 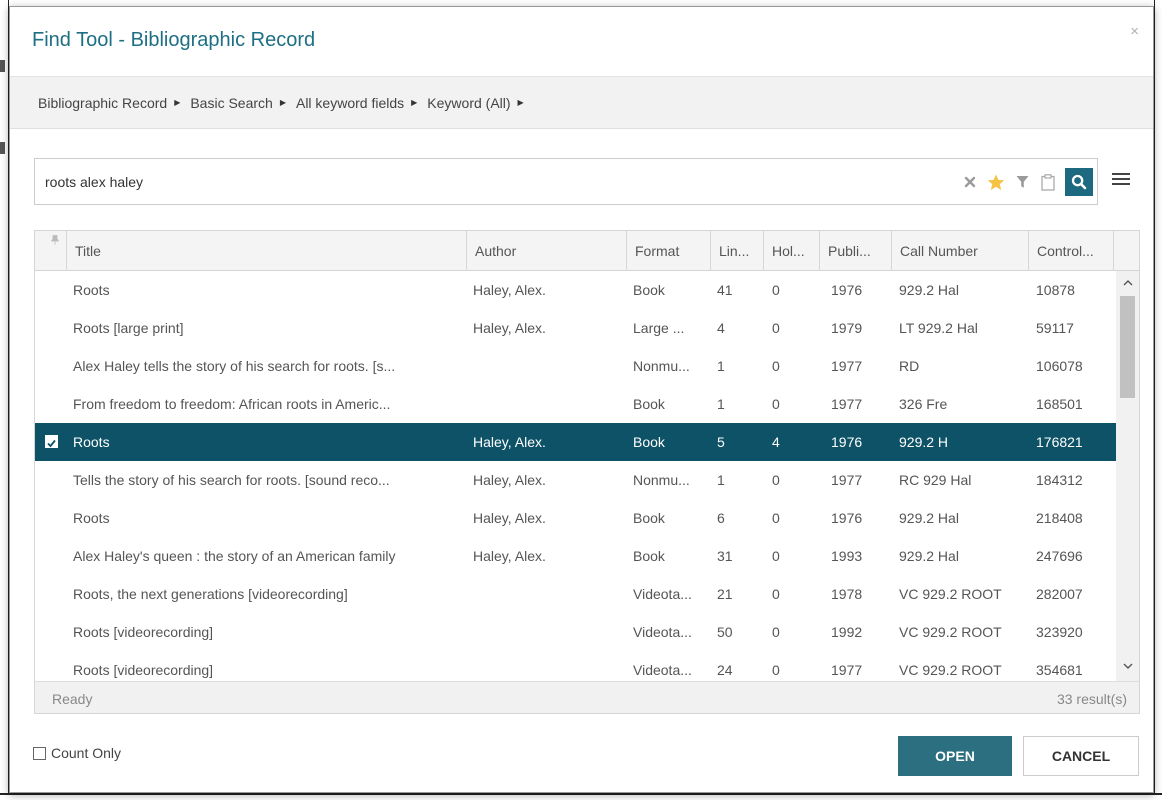 I want to click on breadcrumb-item-record-type: Bibliographic Record ▶, so click(x=109, y=103).